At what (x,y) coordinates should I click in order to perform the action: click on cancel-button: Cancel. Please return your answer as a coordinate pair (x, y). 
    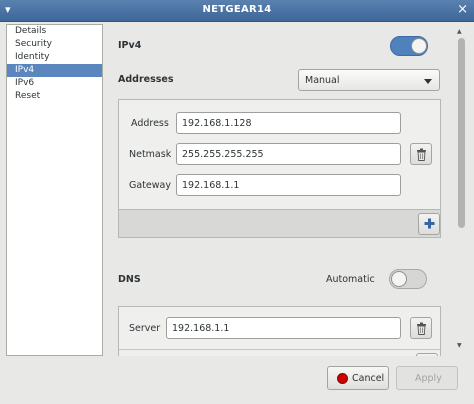
    Looking at the image, I should click on (358, 378).